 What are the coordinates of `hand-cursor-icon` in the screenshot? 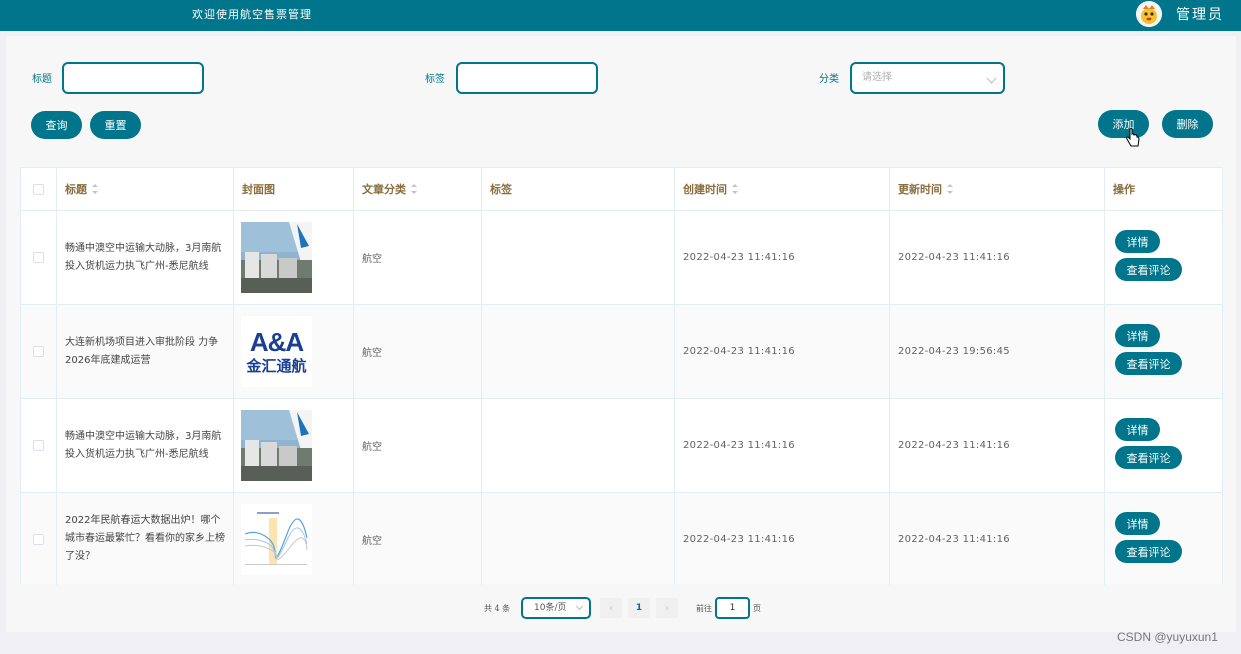 It's located at (1133, 137).